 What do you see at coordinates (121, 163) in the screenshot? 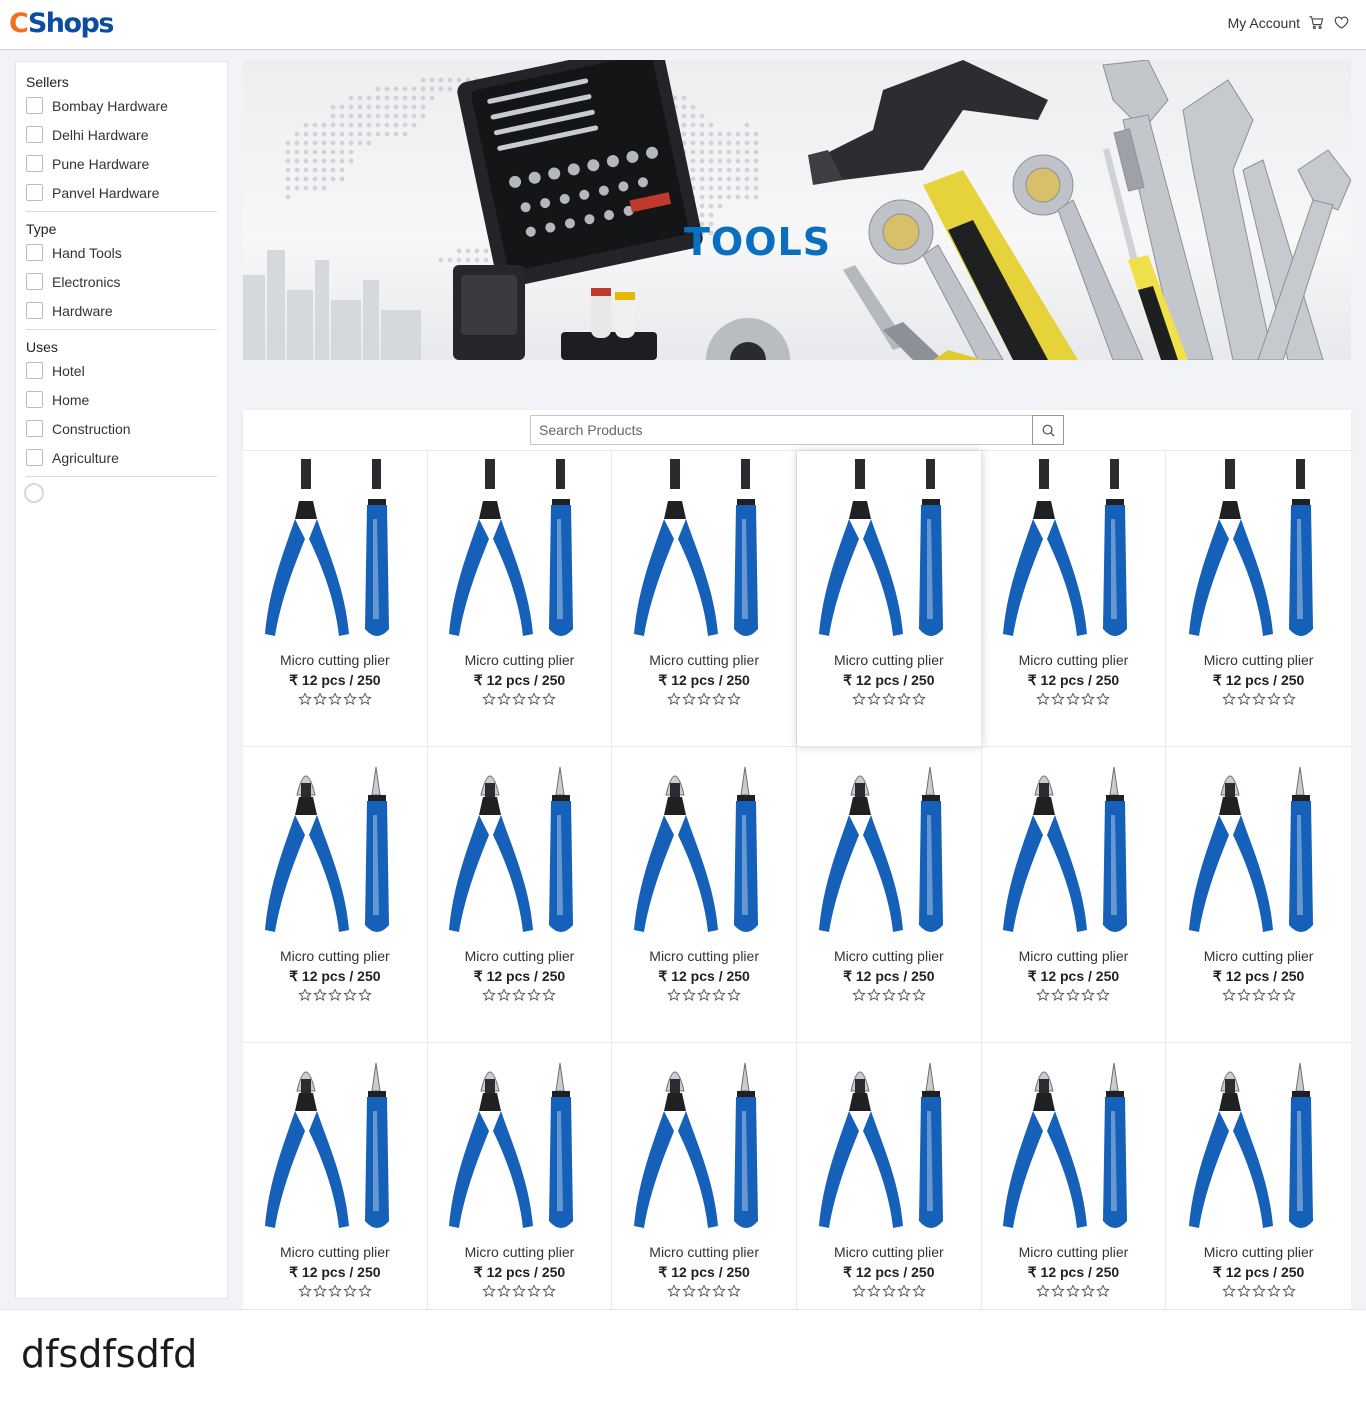
I see `seller-option: Pune Hardware` at bounding box center [121, 163].